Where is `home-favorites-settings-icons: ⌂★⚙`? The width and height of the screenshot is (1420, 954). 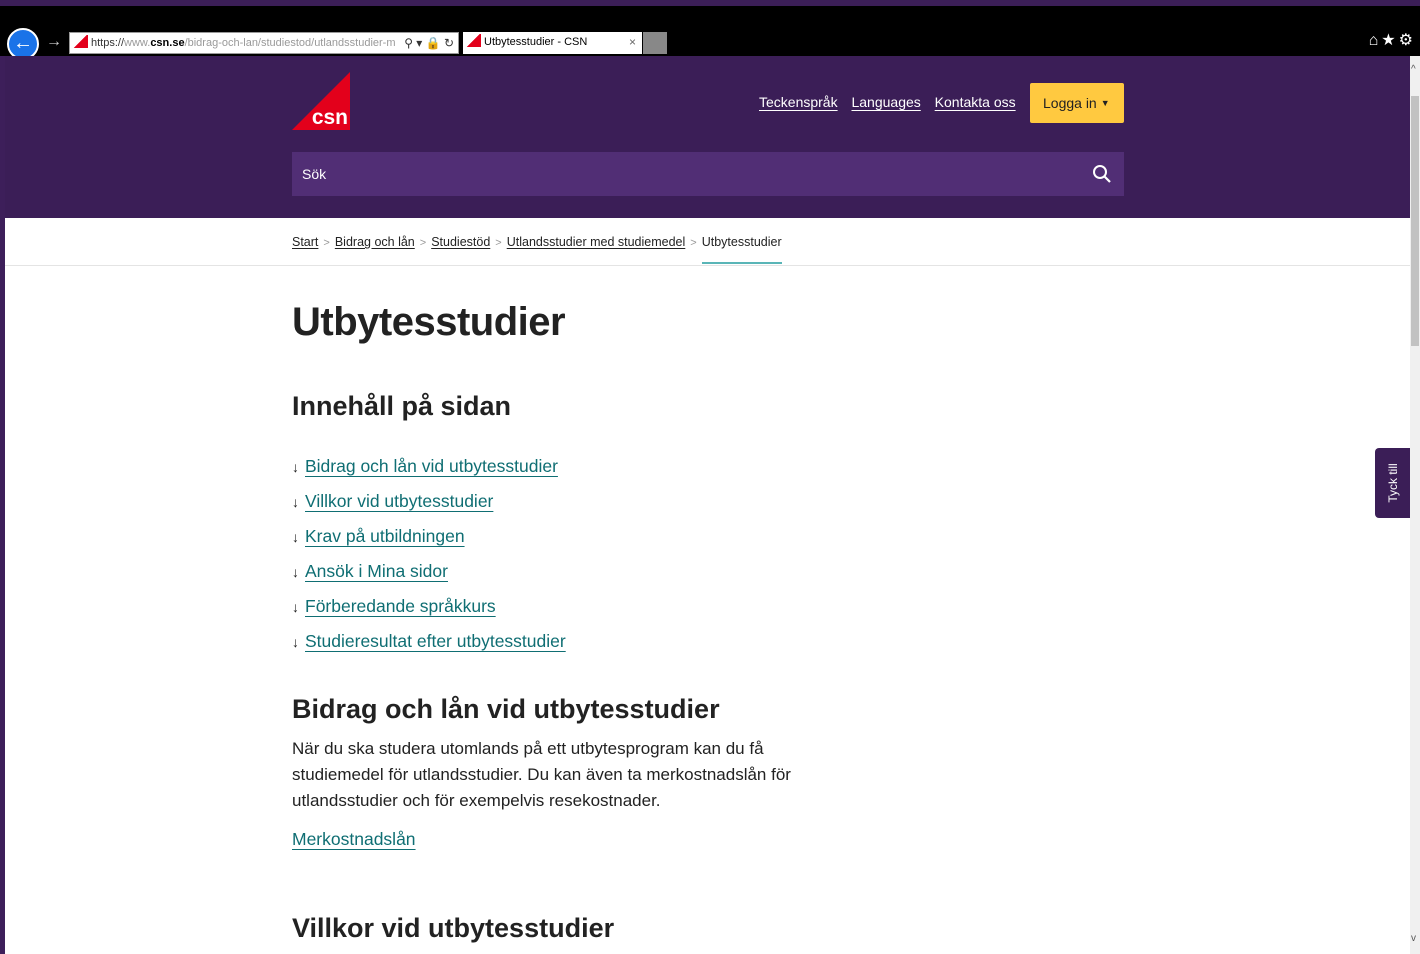 home-favorites-settings-icons: ⌂★⚙ is located at coordinates (1392, 40).